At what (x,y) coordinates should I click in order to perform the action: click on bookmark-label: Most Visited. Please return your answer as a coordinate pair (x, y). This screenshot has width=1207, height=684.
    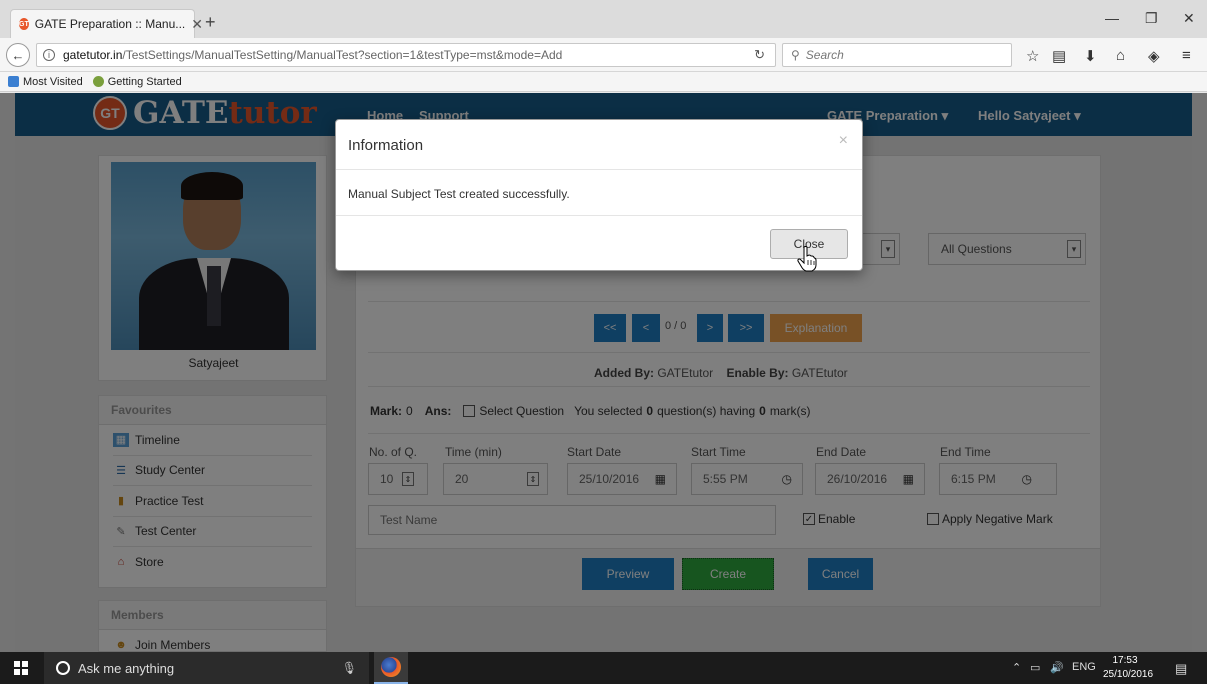
    Looking at the image, I should click on (53, 81).